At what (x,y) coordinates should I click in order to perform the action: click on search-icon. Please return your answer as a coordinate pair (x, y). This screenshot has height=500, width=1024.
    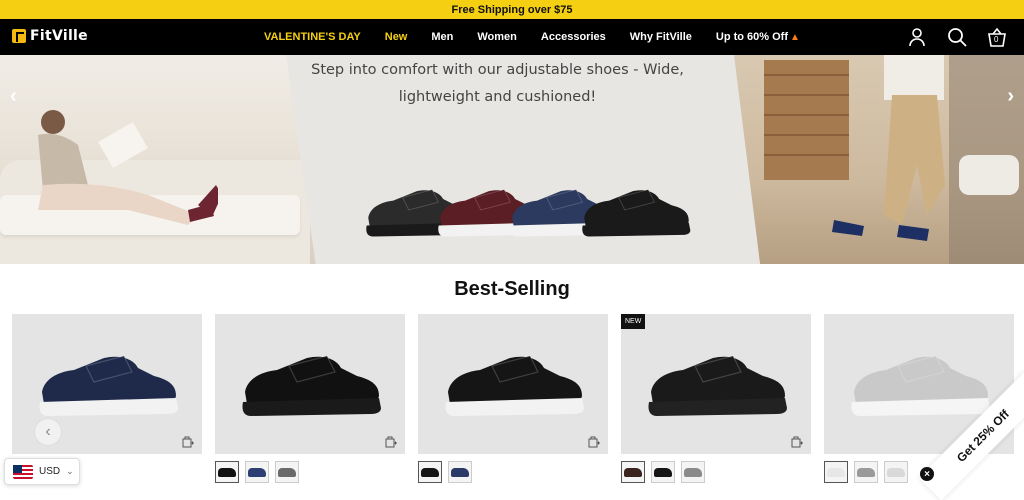
    Looking at the image, I should click on (957, 37).